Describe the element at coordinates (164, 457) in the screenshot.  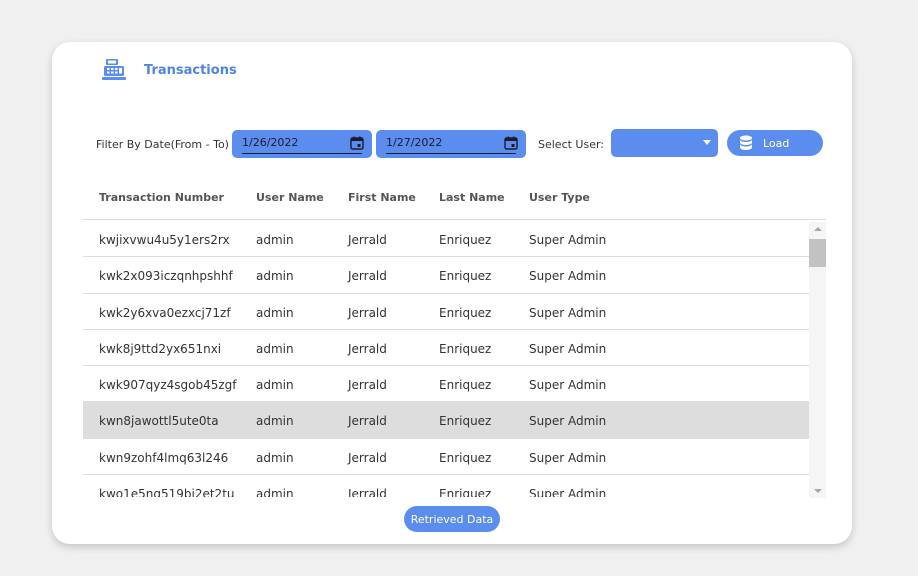
I see `transaction-number-cell: kwn9zohf4lmq63l246` at that location.